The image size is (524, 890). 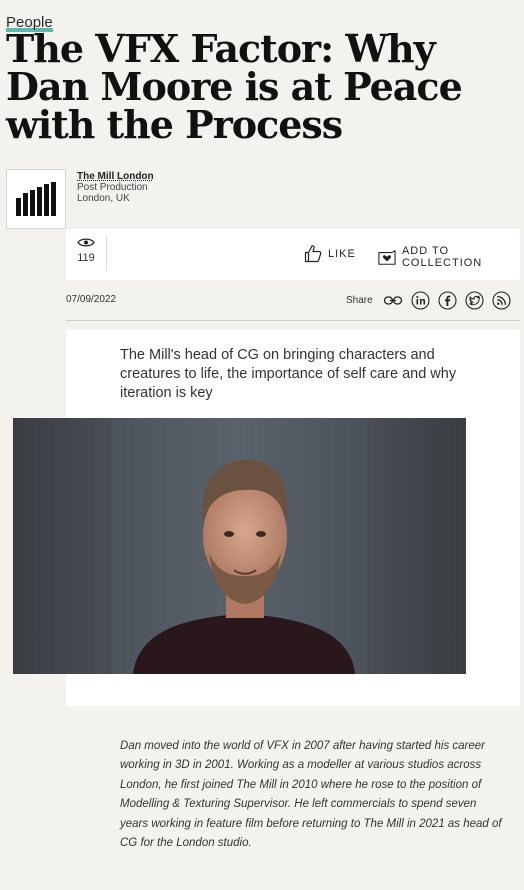 I want to click on like-label: LIKE, so click(x=342, y=253).